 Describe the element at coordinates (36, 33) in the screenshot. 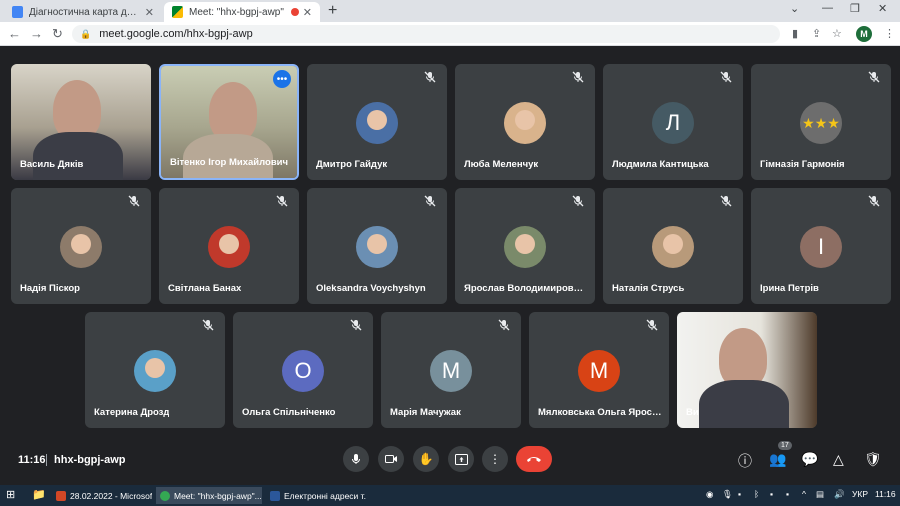

I see `forward-arrow-icon: →` at that location.